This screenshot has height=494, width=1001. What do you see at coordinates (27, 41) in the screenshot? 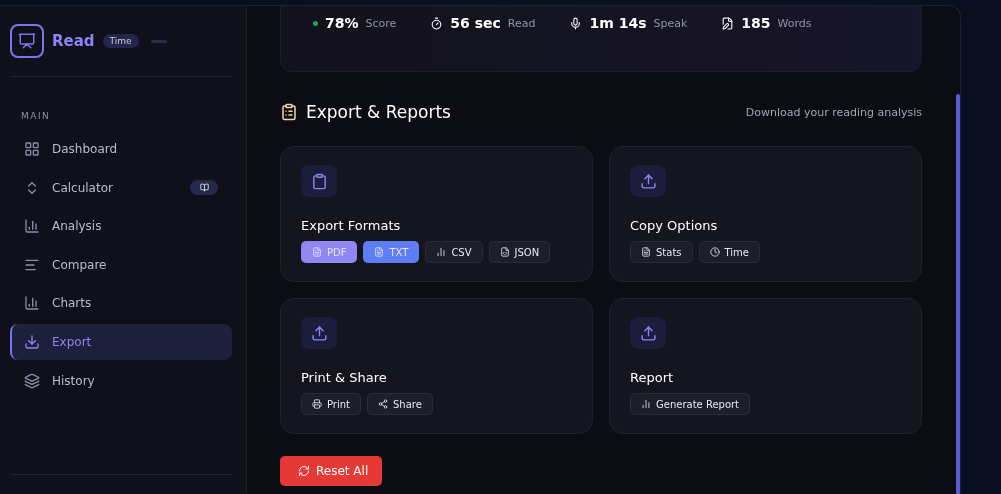
I see `logo-icon` at bounding box center [27, 41].